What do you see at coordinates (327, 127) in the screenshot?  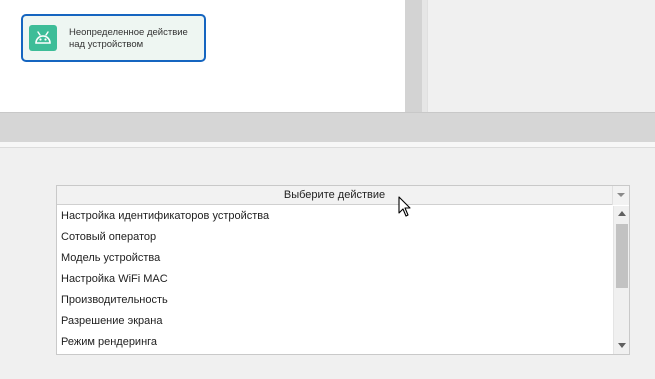 I see `horizontal-splitter` at bounding box center [327, 127].